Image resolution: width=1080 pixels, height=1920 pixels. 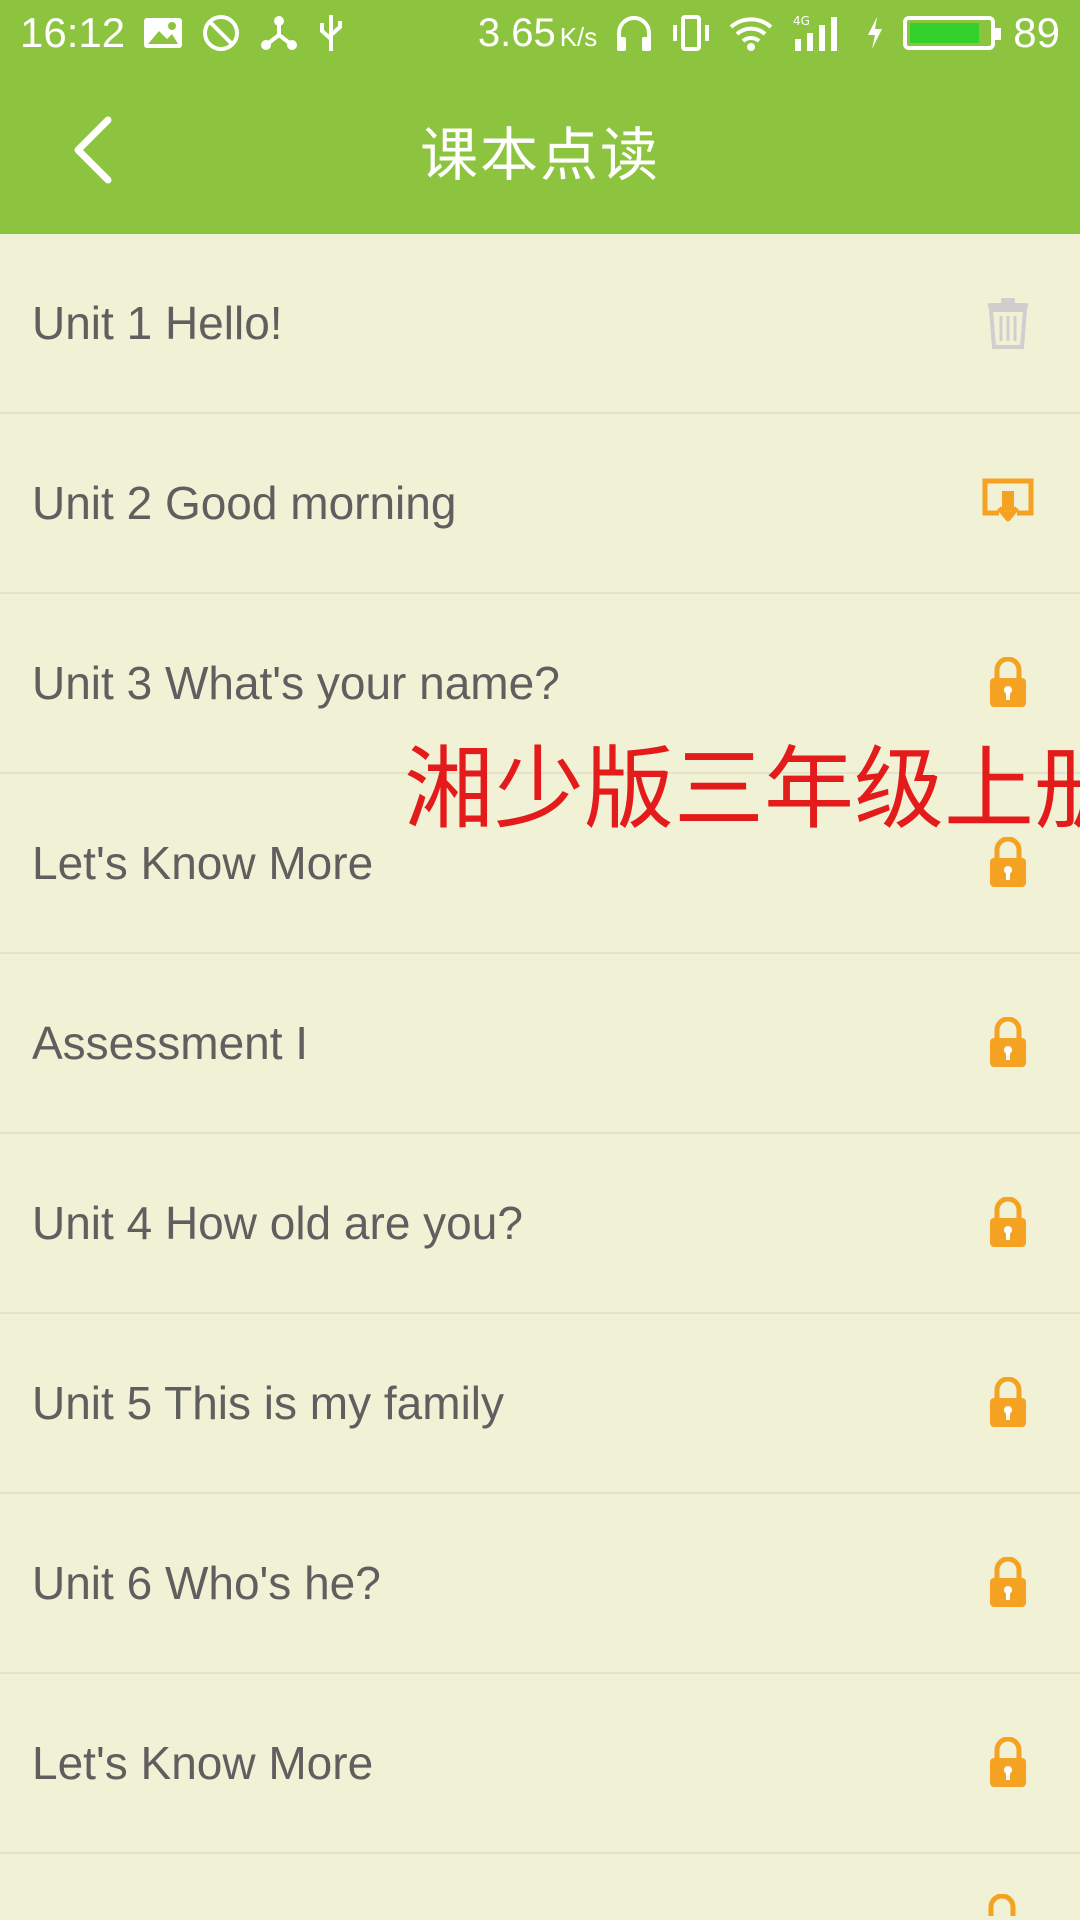 What do you see at coordinates (875, 33) in the screenshot?
I see `charging-icon` at bounding box center [875, 33].